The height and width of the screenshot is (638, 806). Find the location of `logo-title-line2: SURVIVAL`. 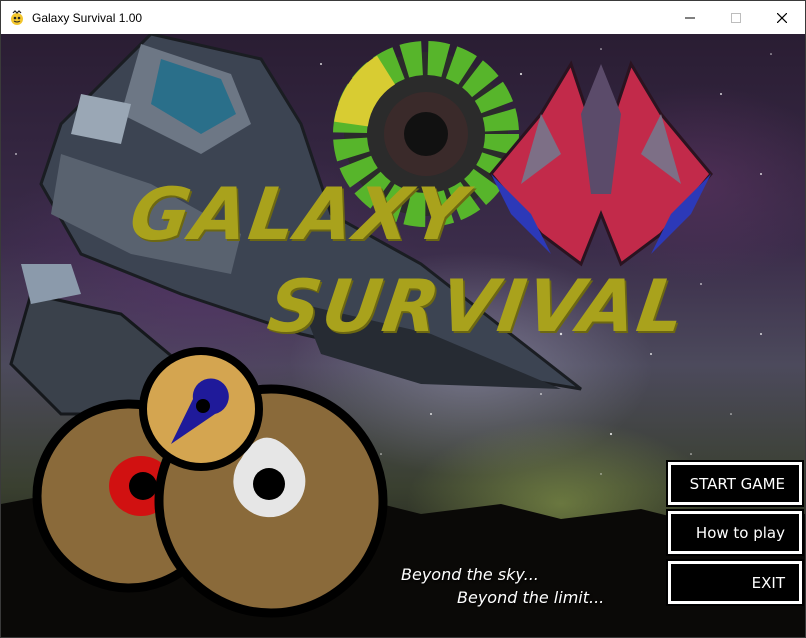

logo-title-line2: SURVIVAL is located at coordinates (477, 306).